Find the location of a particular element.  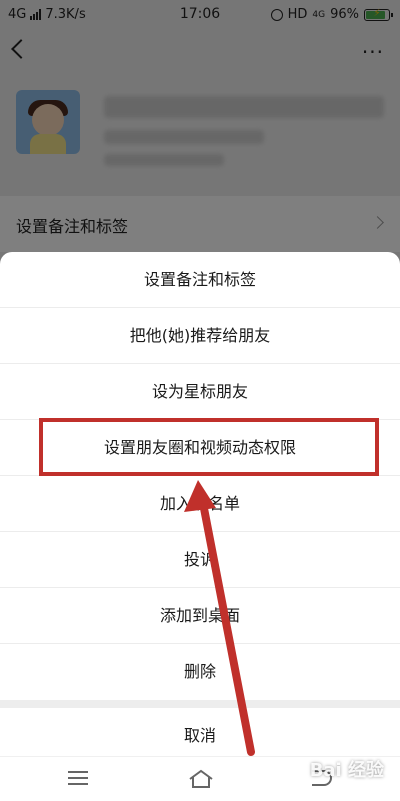

menu-item-add-to-desktop: 添加到桌面 is located at coordinates (200, 616).